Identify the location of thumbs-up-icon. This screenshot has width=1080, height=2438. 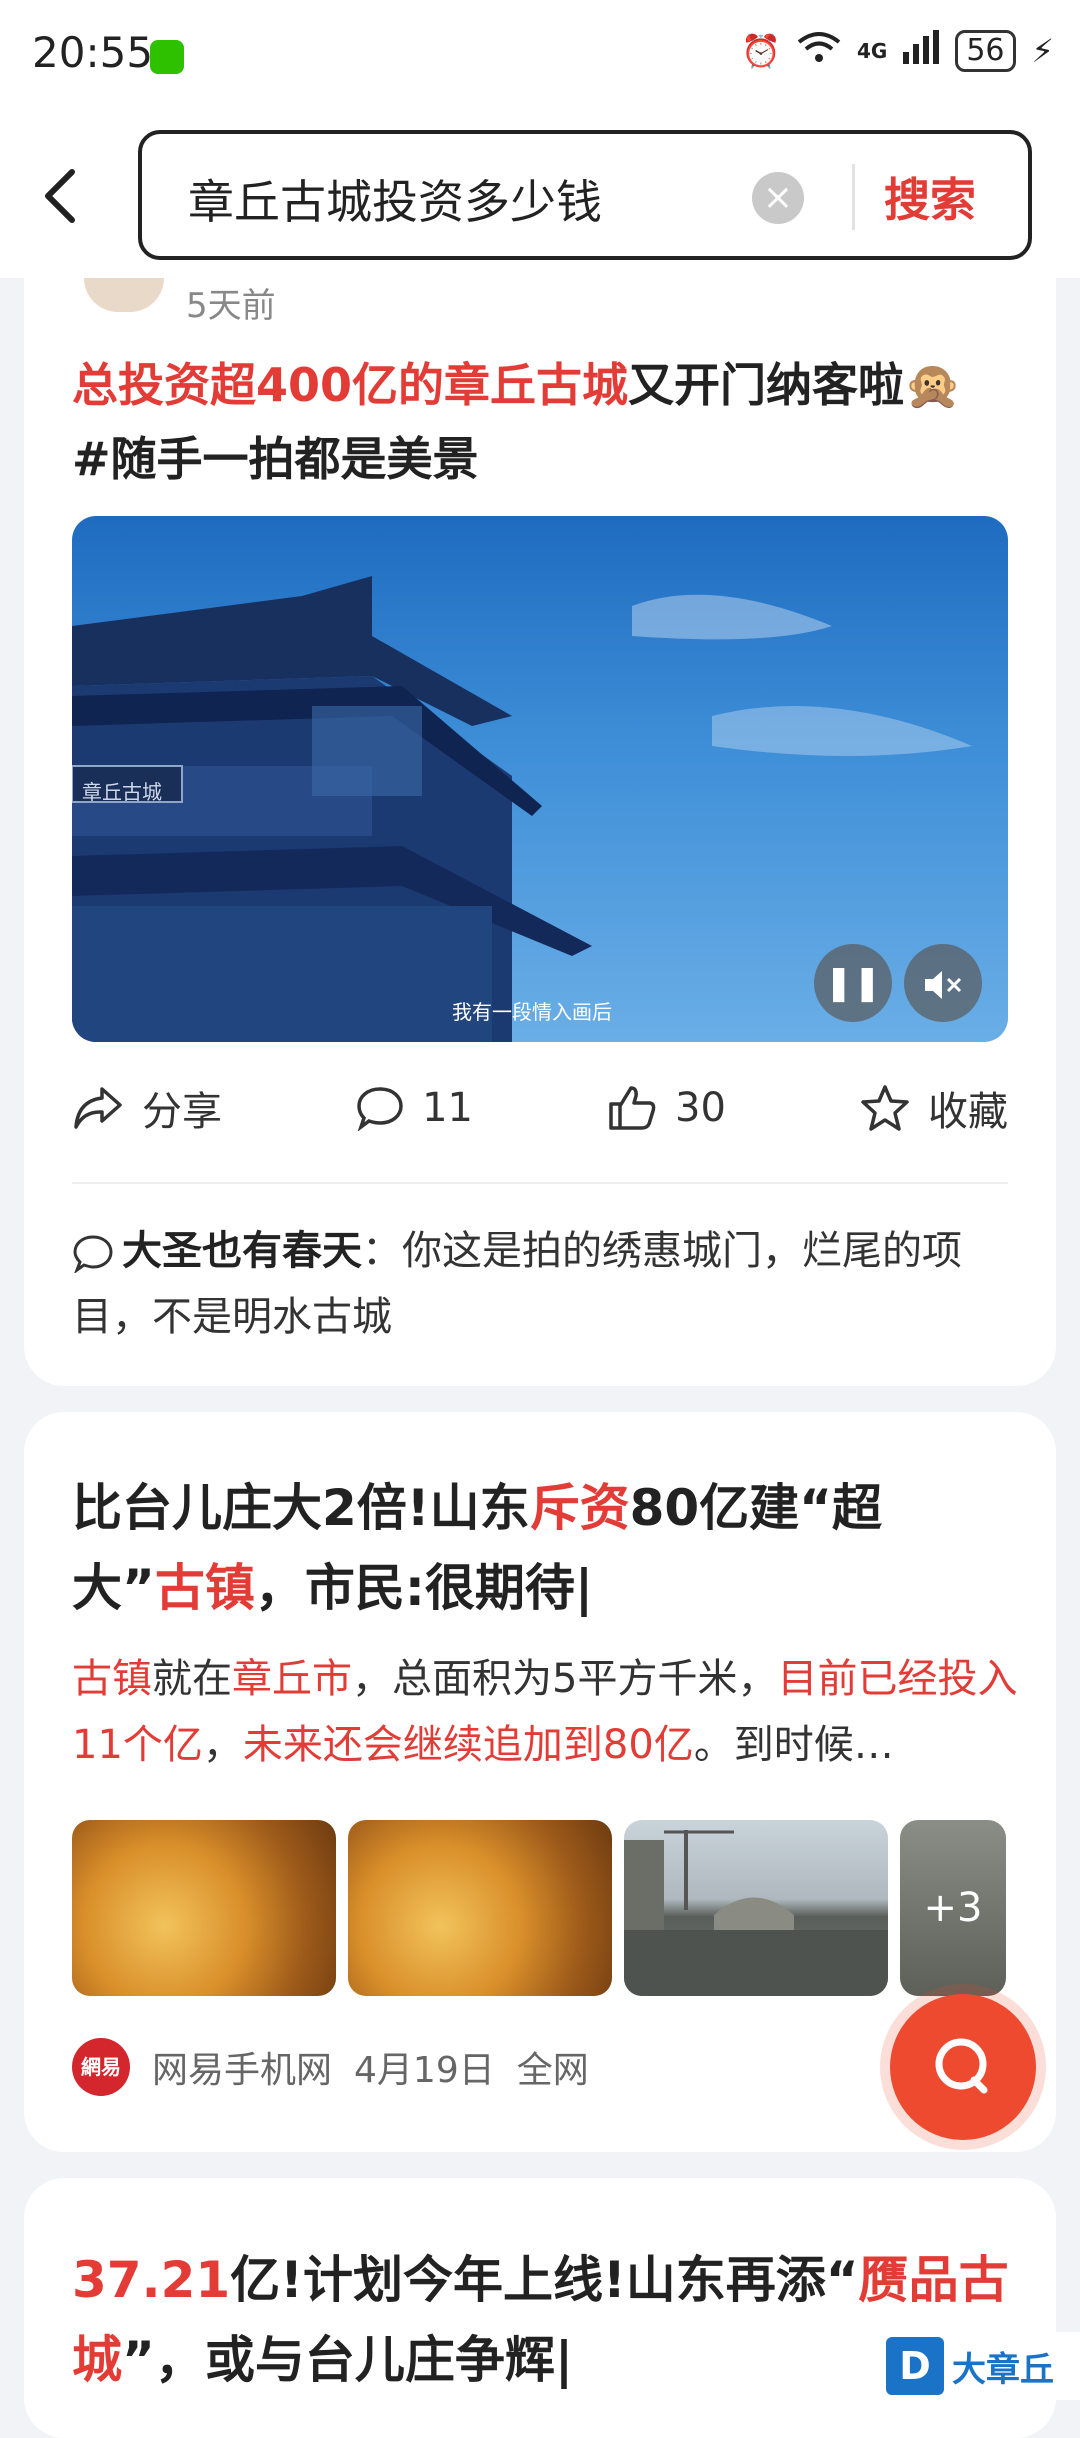
(632, 1108).